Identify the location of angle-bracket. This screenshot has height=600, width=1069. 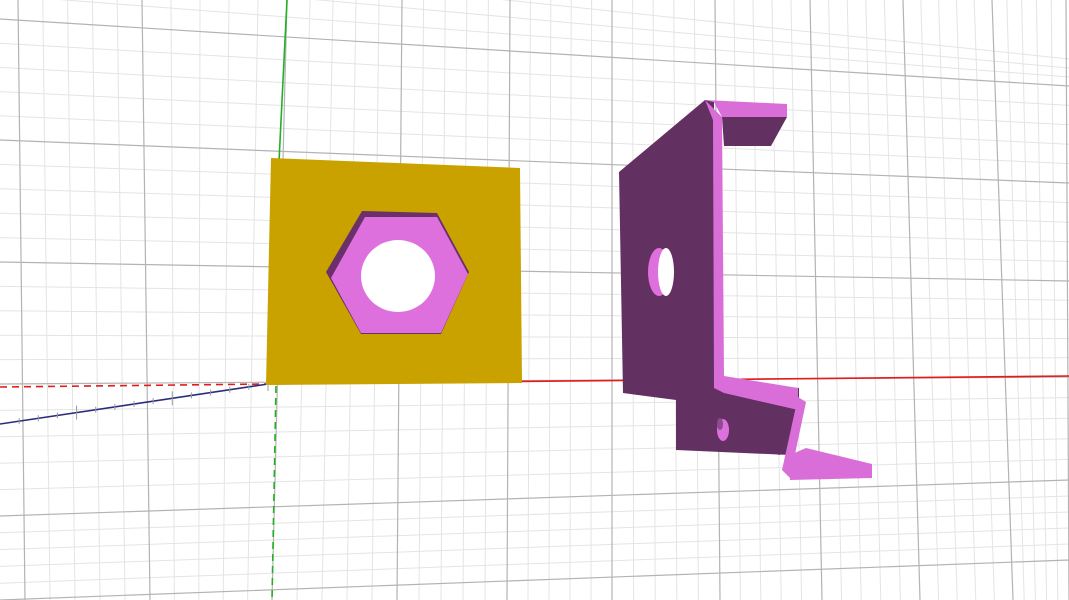
(745, 290).